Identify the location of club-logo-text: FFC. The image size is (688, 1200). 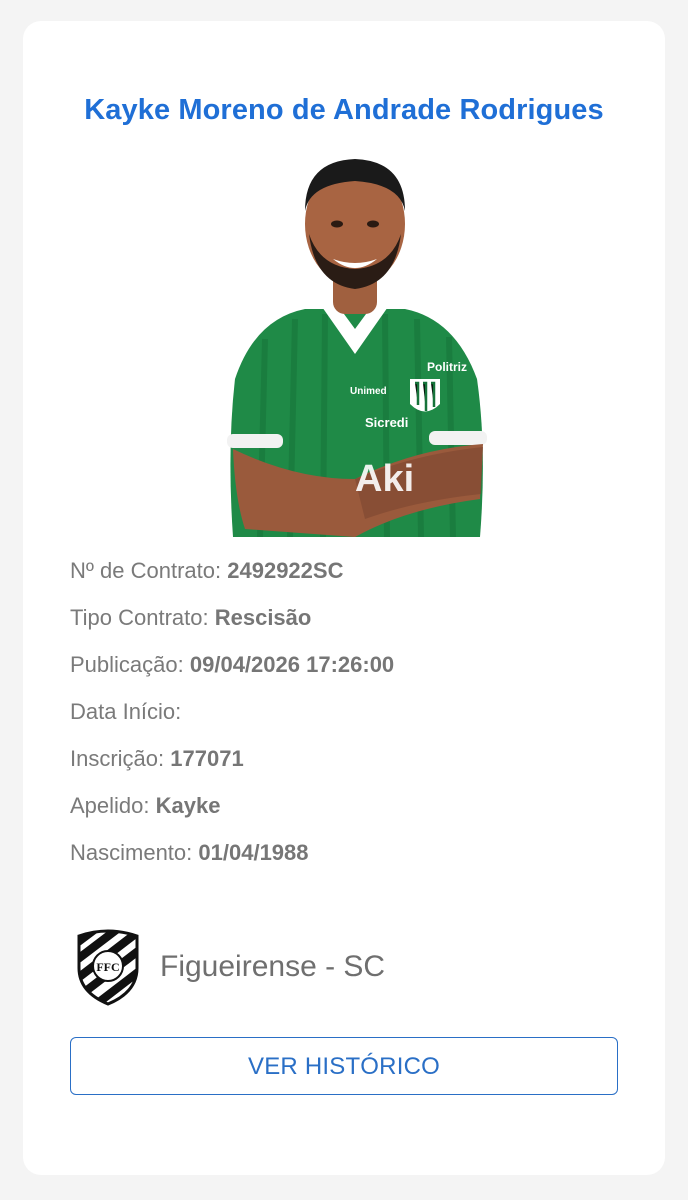
(107, 967).